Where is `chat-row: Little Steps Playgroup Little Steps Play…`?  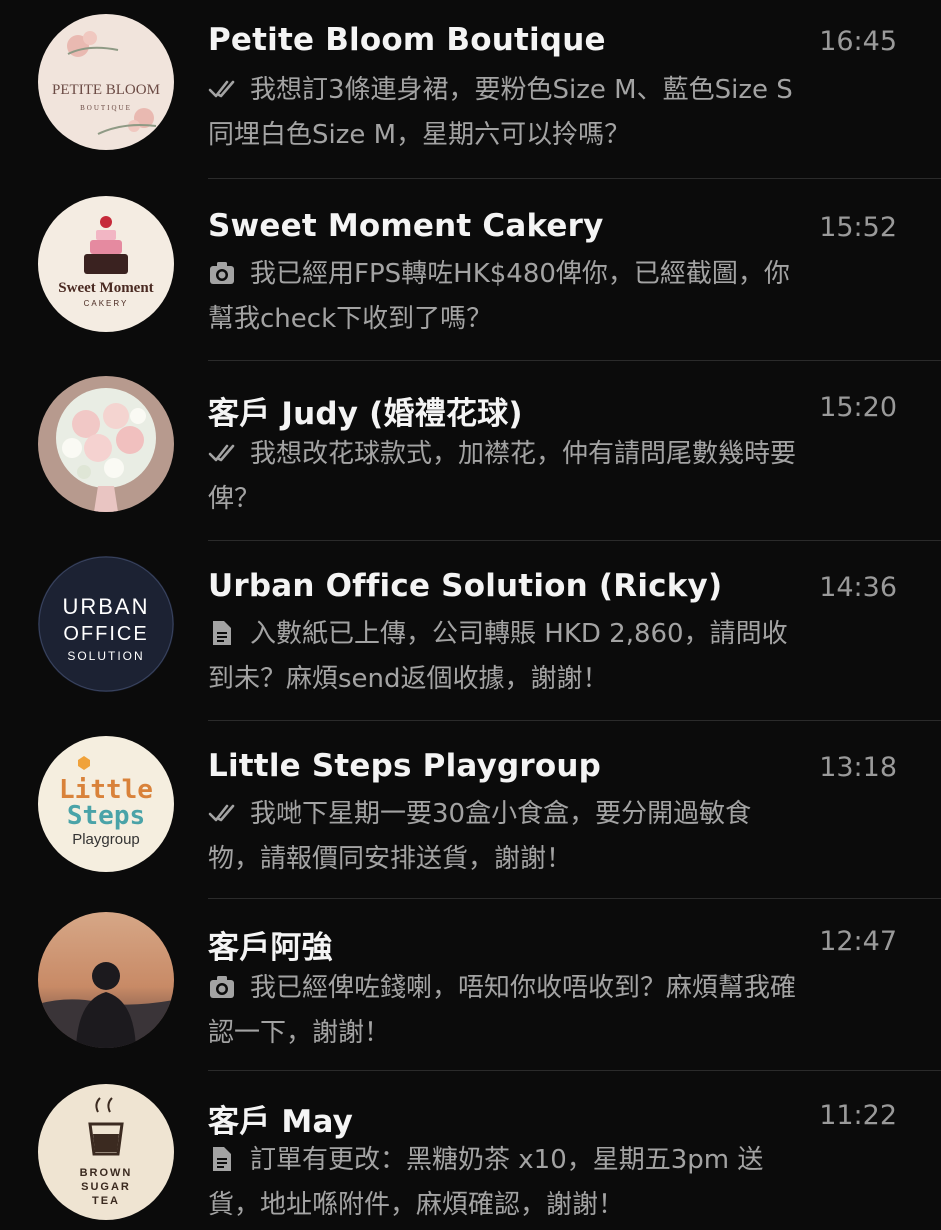 chat-row: Little Steps Playgroup Little Steps Play… is located at coordinates (470, 810).